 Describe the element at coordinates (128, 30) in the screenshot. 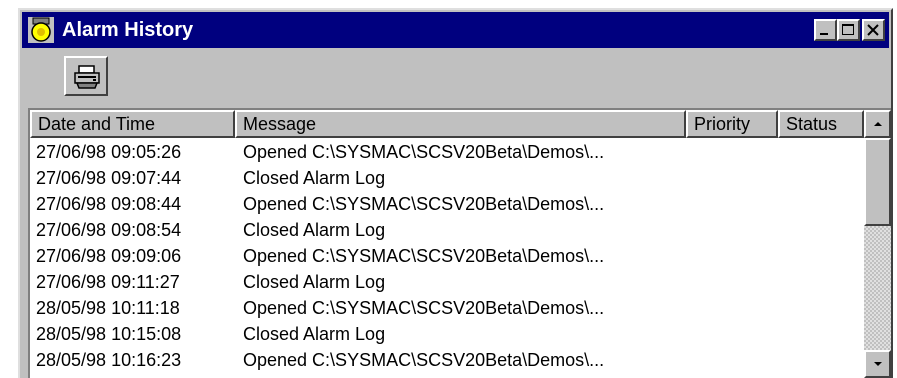

I see `window-title: Alarm History` at that location.